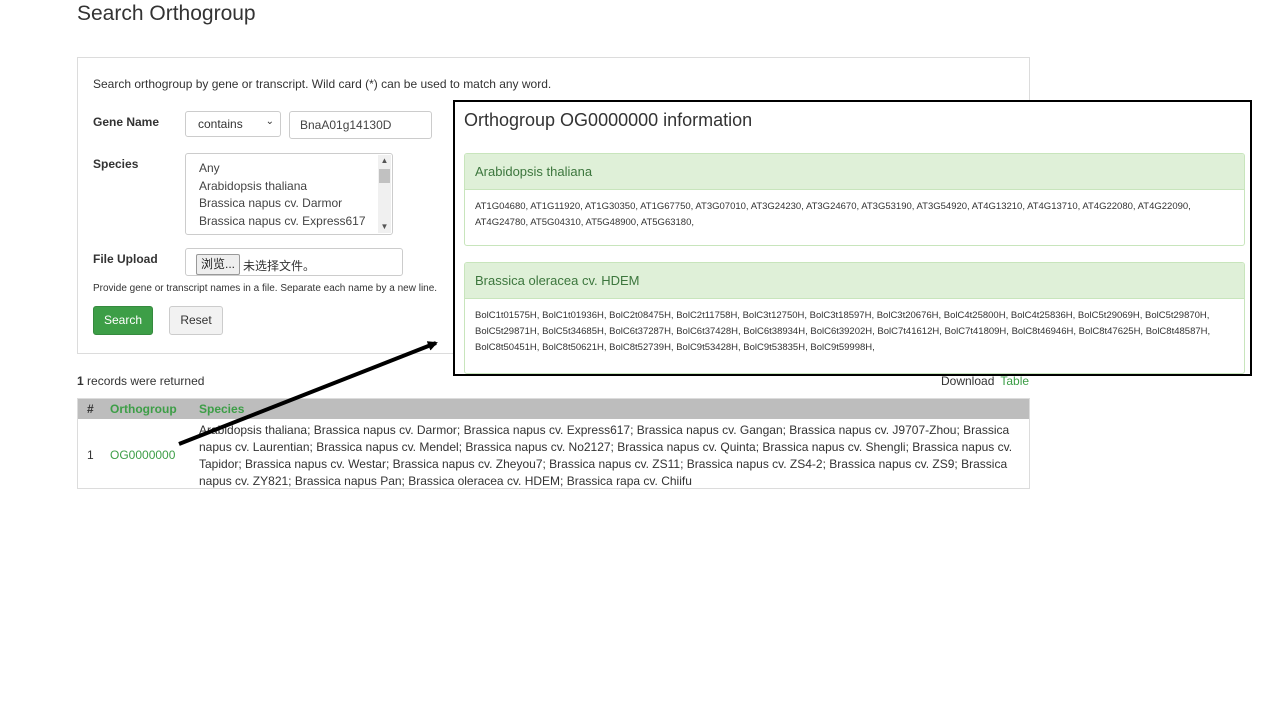 Image resolution: width=1280 pixels, height=720 pixels. I want to click on species-option: Arabidopsis thaliana, so click(289, 187).